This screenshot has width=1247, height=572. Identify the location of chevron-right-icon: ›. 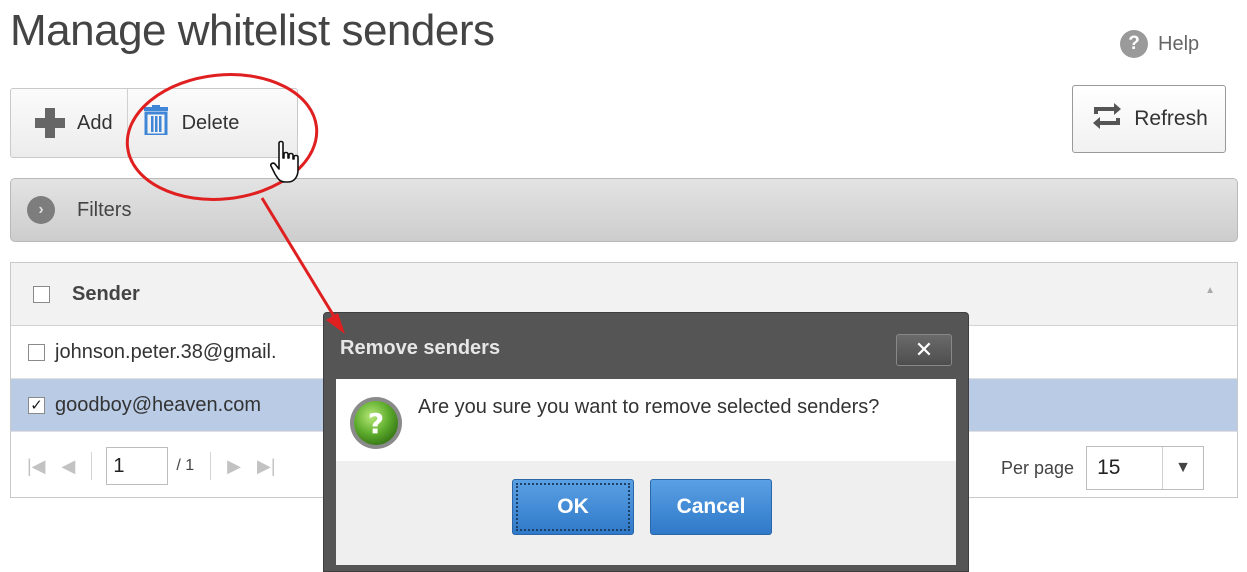
(41, 210).